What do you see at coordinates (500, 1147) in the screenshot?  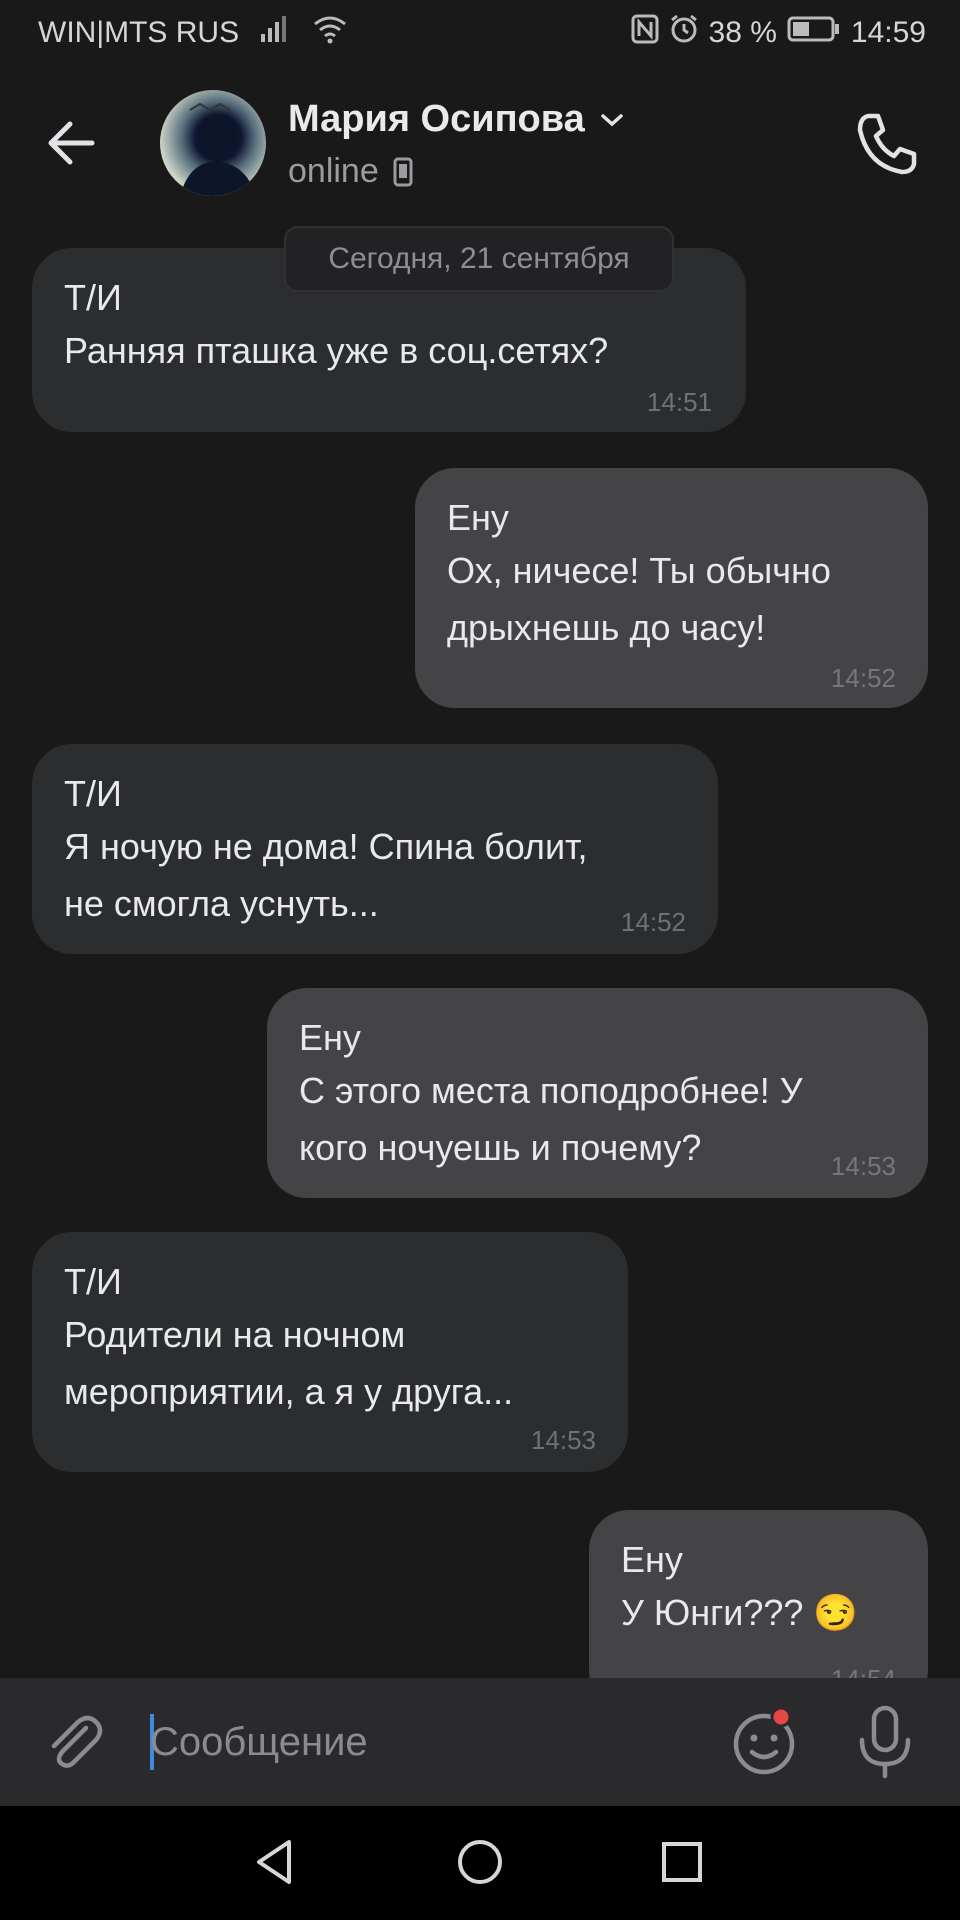 I see `message-text-line: кого ночуешь и почему?` at bounding box center [500, 1147].